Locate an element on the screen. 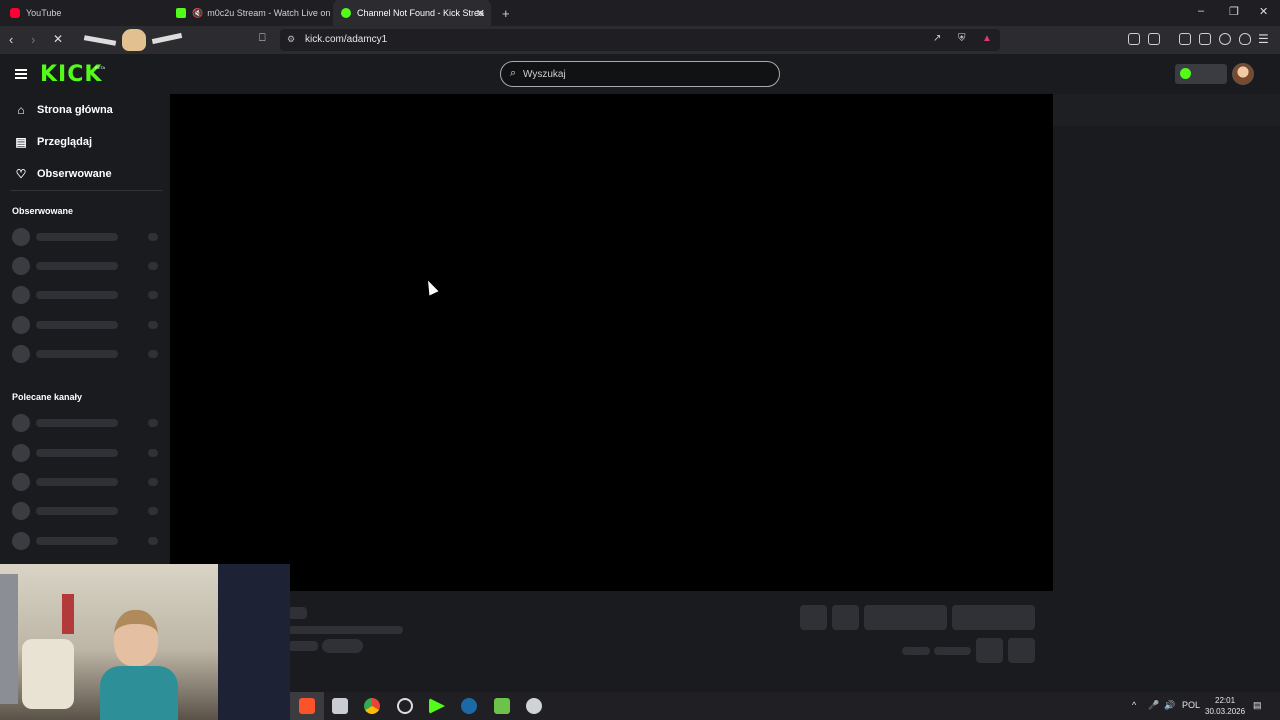  discord-icon is located at coordinates (534, 706).